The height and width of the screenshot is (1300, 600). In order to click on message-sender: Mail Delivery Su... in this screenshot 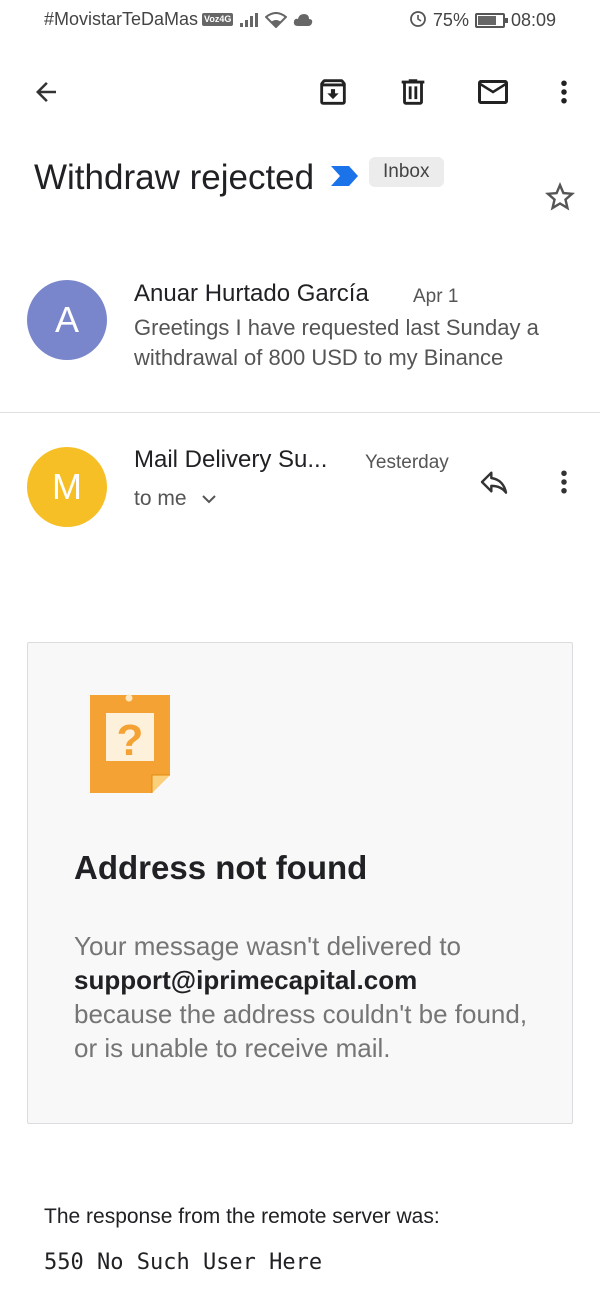, I will do `click(230, 460)`.